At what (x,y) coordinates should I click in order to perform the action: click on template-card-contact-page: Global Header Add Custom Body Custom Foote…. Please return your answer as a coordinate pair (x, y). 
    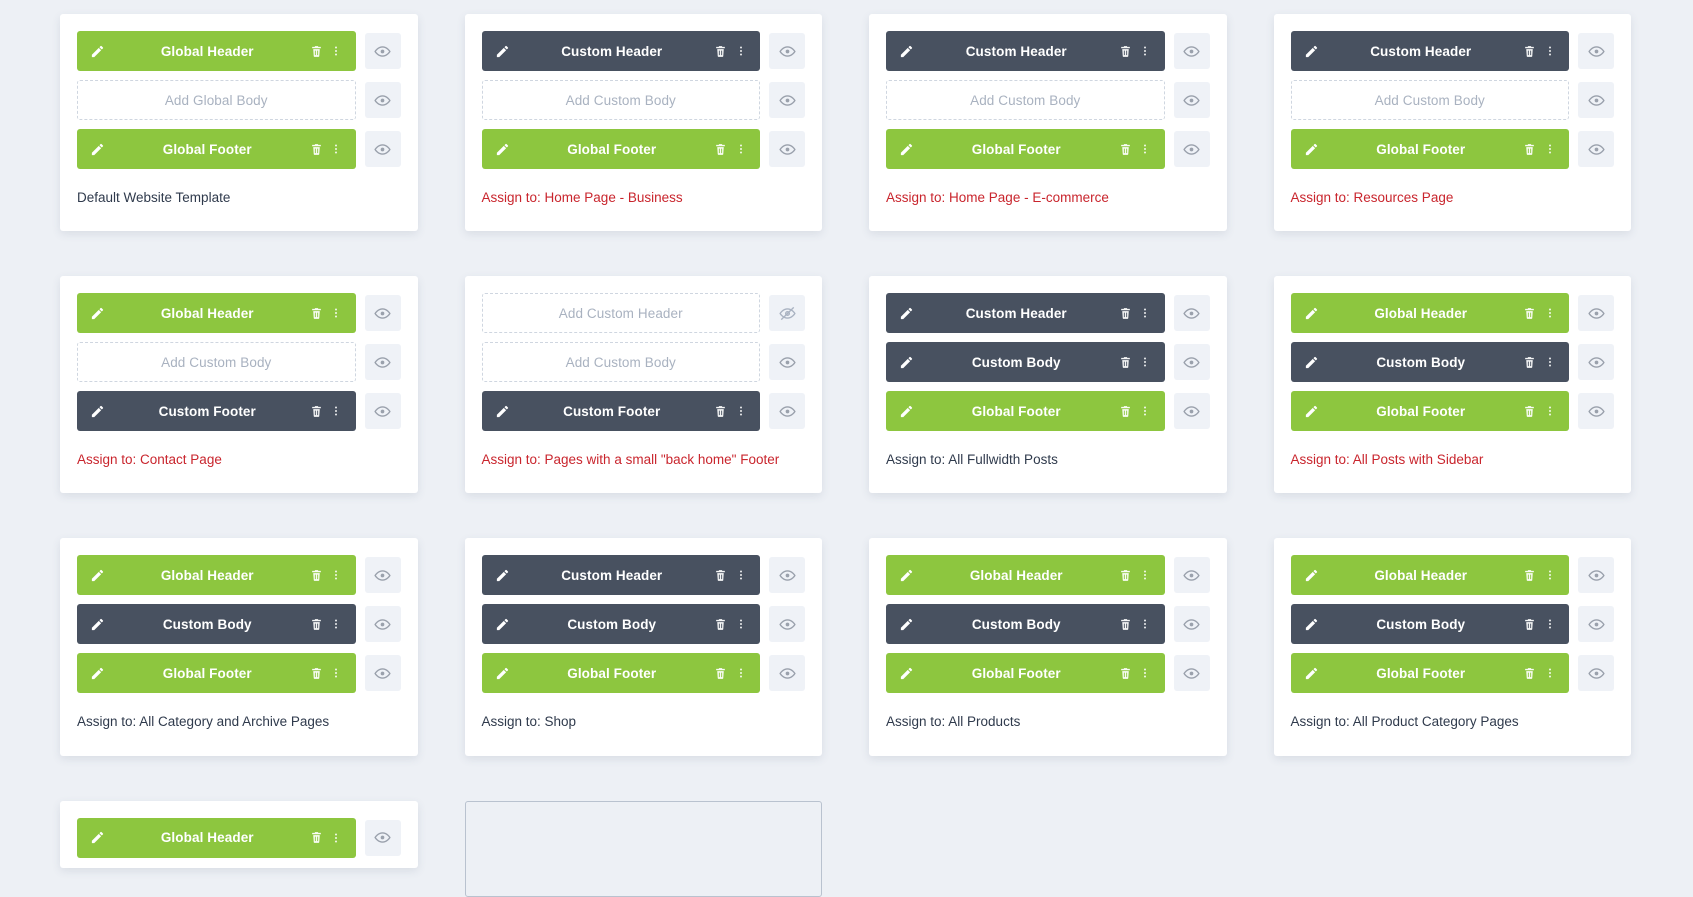
    Looking at the image, I should click on (239, 385).